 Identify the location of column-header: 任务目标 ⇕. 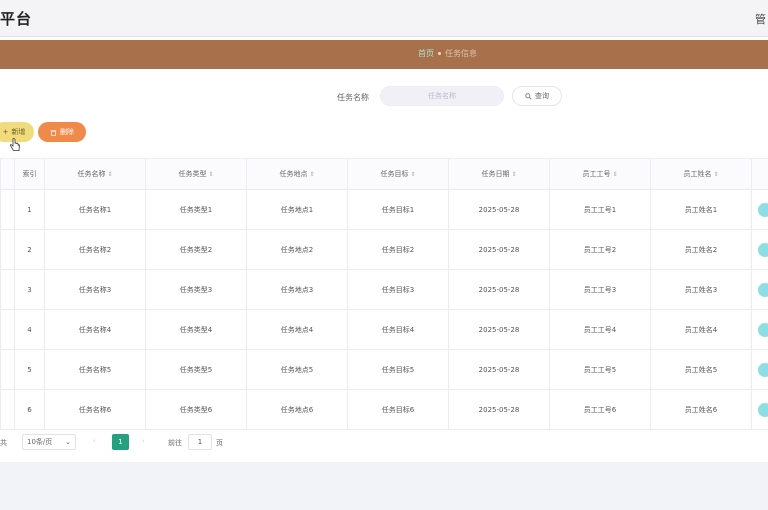
(398, 174).